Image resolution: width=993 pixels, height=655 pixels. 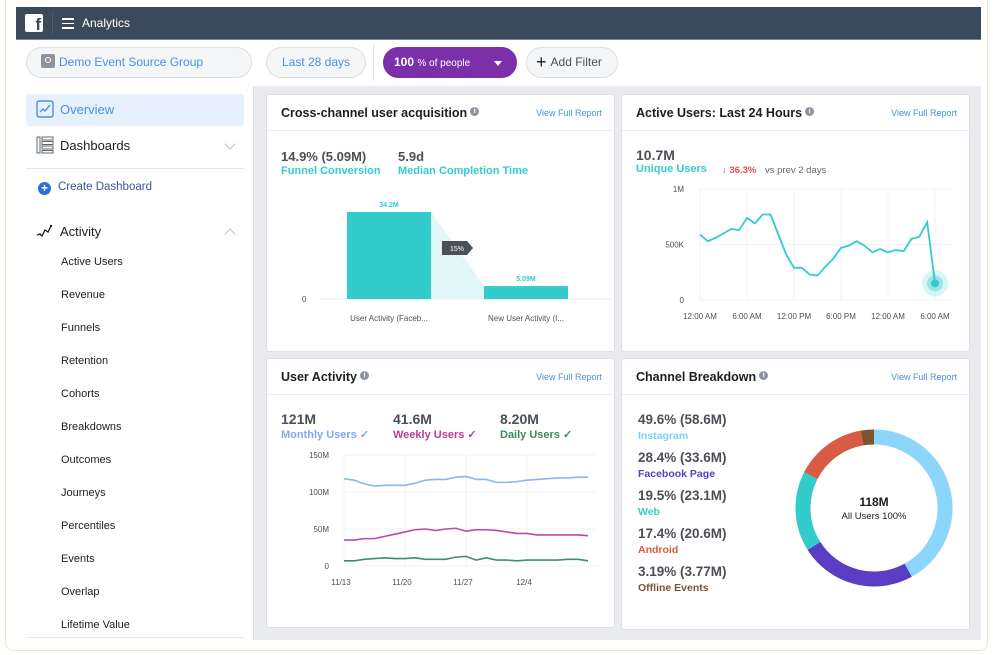 What do you see at coordinates (44, 231) in the screenshot?
I see `activity-line-icon` at bounding box center [44, 231].